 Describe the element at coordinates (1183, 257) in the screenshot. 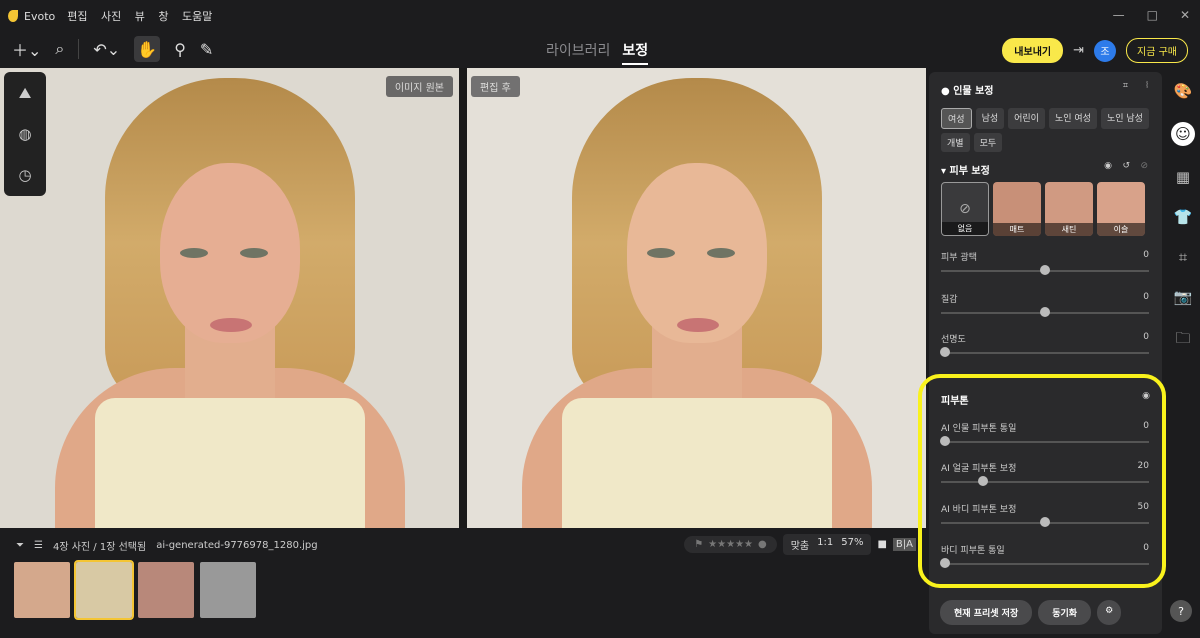

I see `crop-icon: ⌗` at that location.